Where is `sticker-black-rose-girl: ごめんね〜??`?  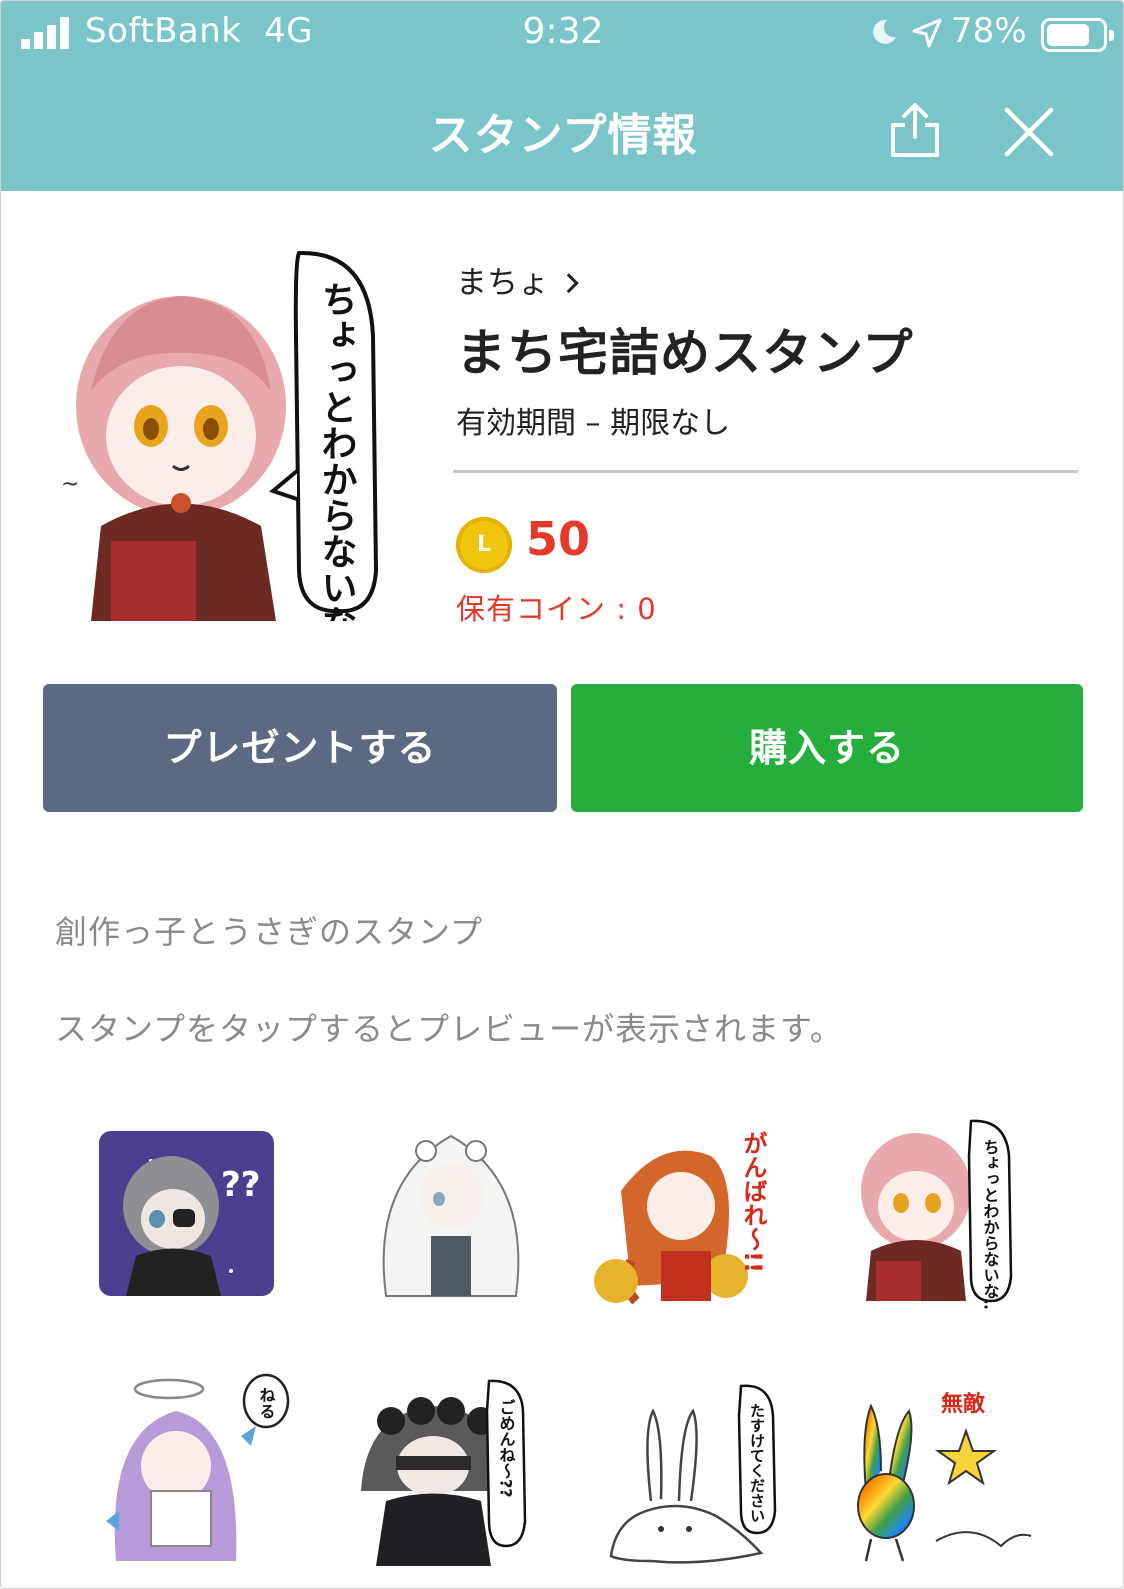
sticker-black-rose-girl: ごめんね〜?? is located at coordinates (456, 1471).